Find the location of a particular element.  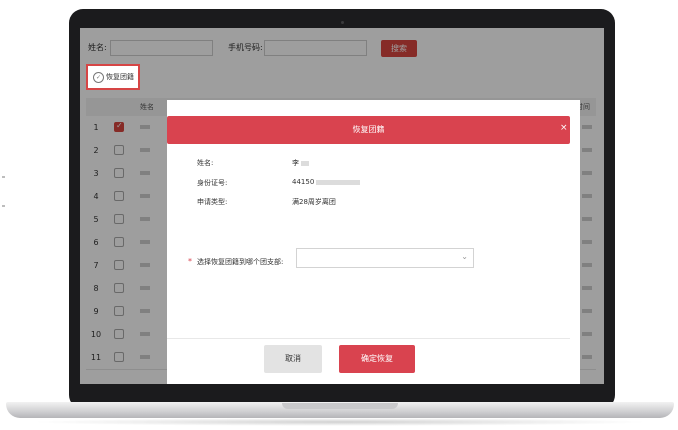

type-field-label: 申请类型: is located at coordinates (212, 202).